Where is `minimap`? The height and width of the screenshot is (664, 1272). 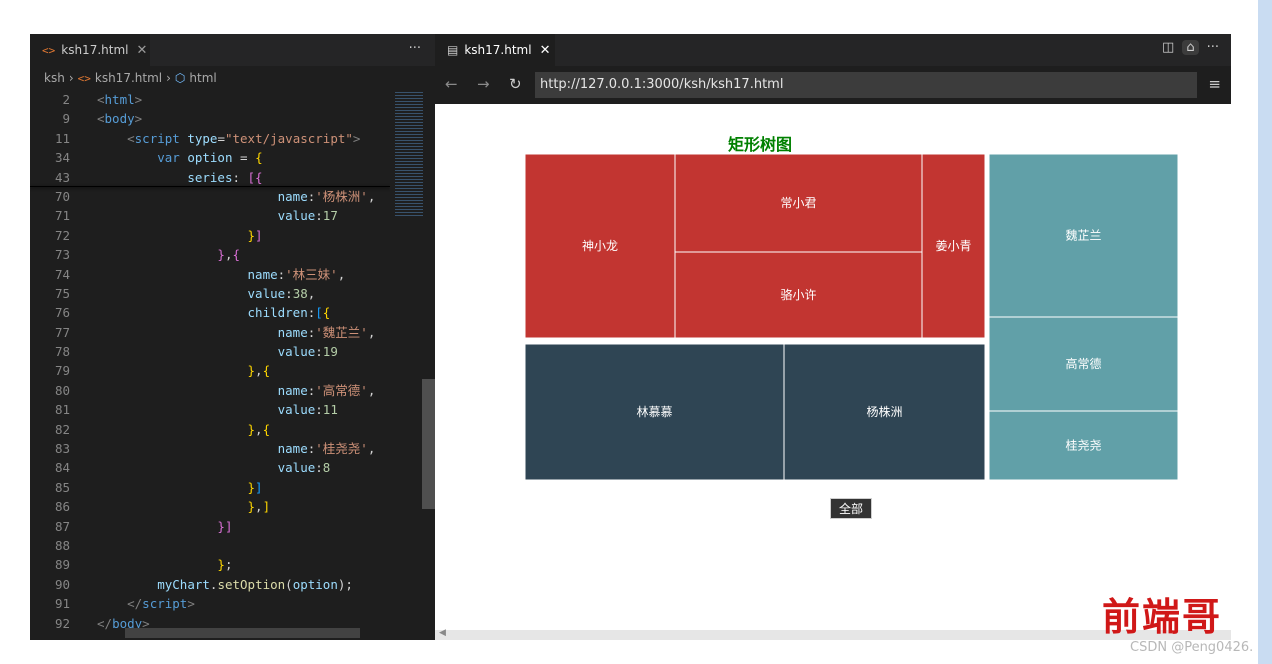 minimap is located at coordinates (412, 365).